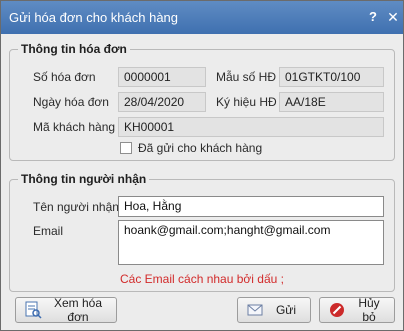 The width and height of the screenshot is (404, 331). What do you see at coordinates (64, 77) in the screenshot?
I see `invoice-number-label: Số hóa đơn` at bounding box center [64, 77].